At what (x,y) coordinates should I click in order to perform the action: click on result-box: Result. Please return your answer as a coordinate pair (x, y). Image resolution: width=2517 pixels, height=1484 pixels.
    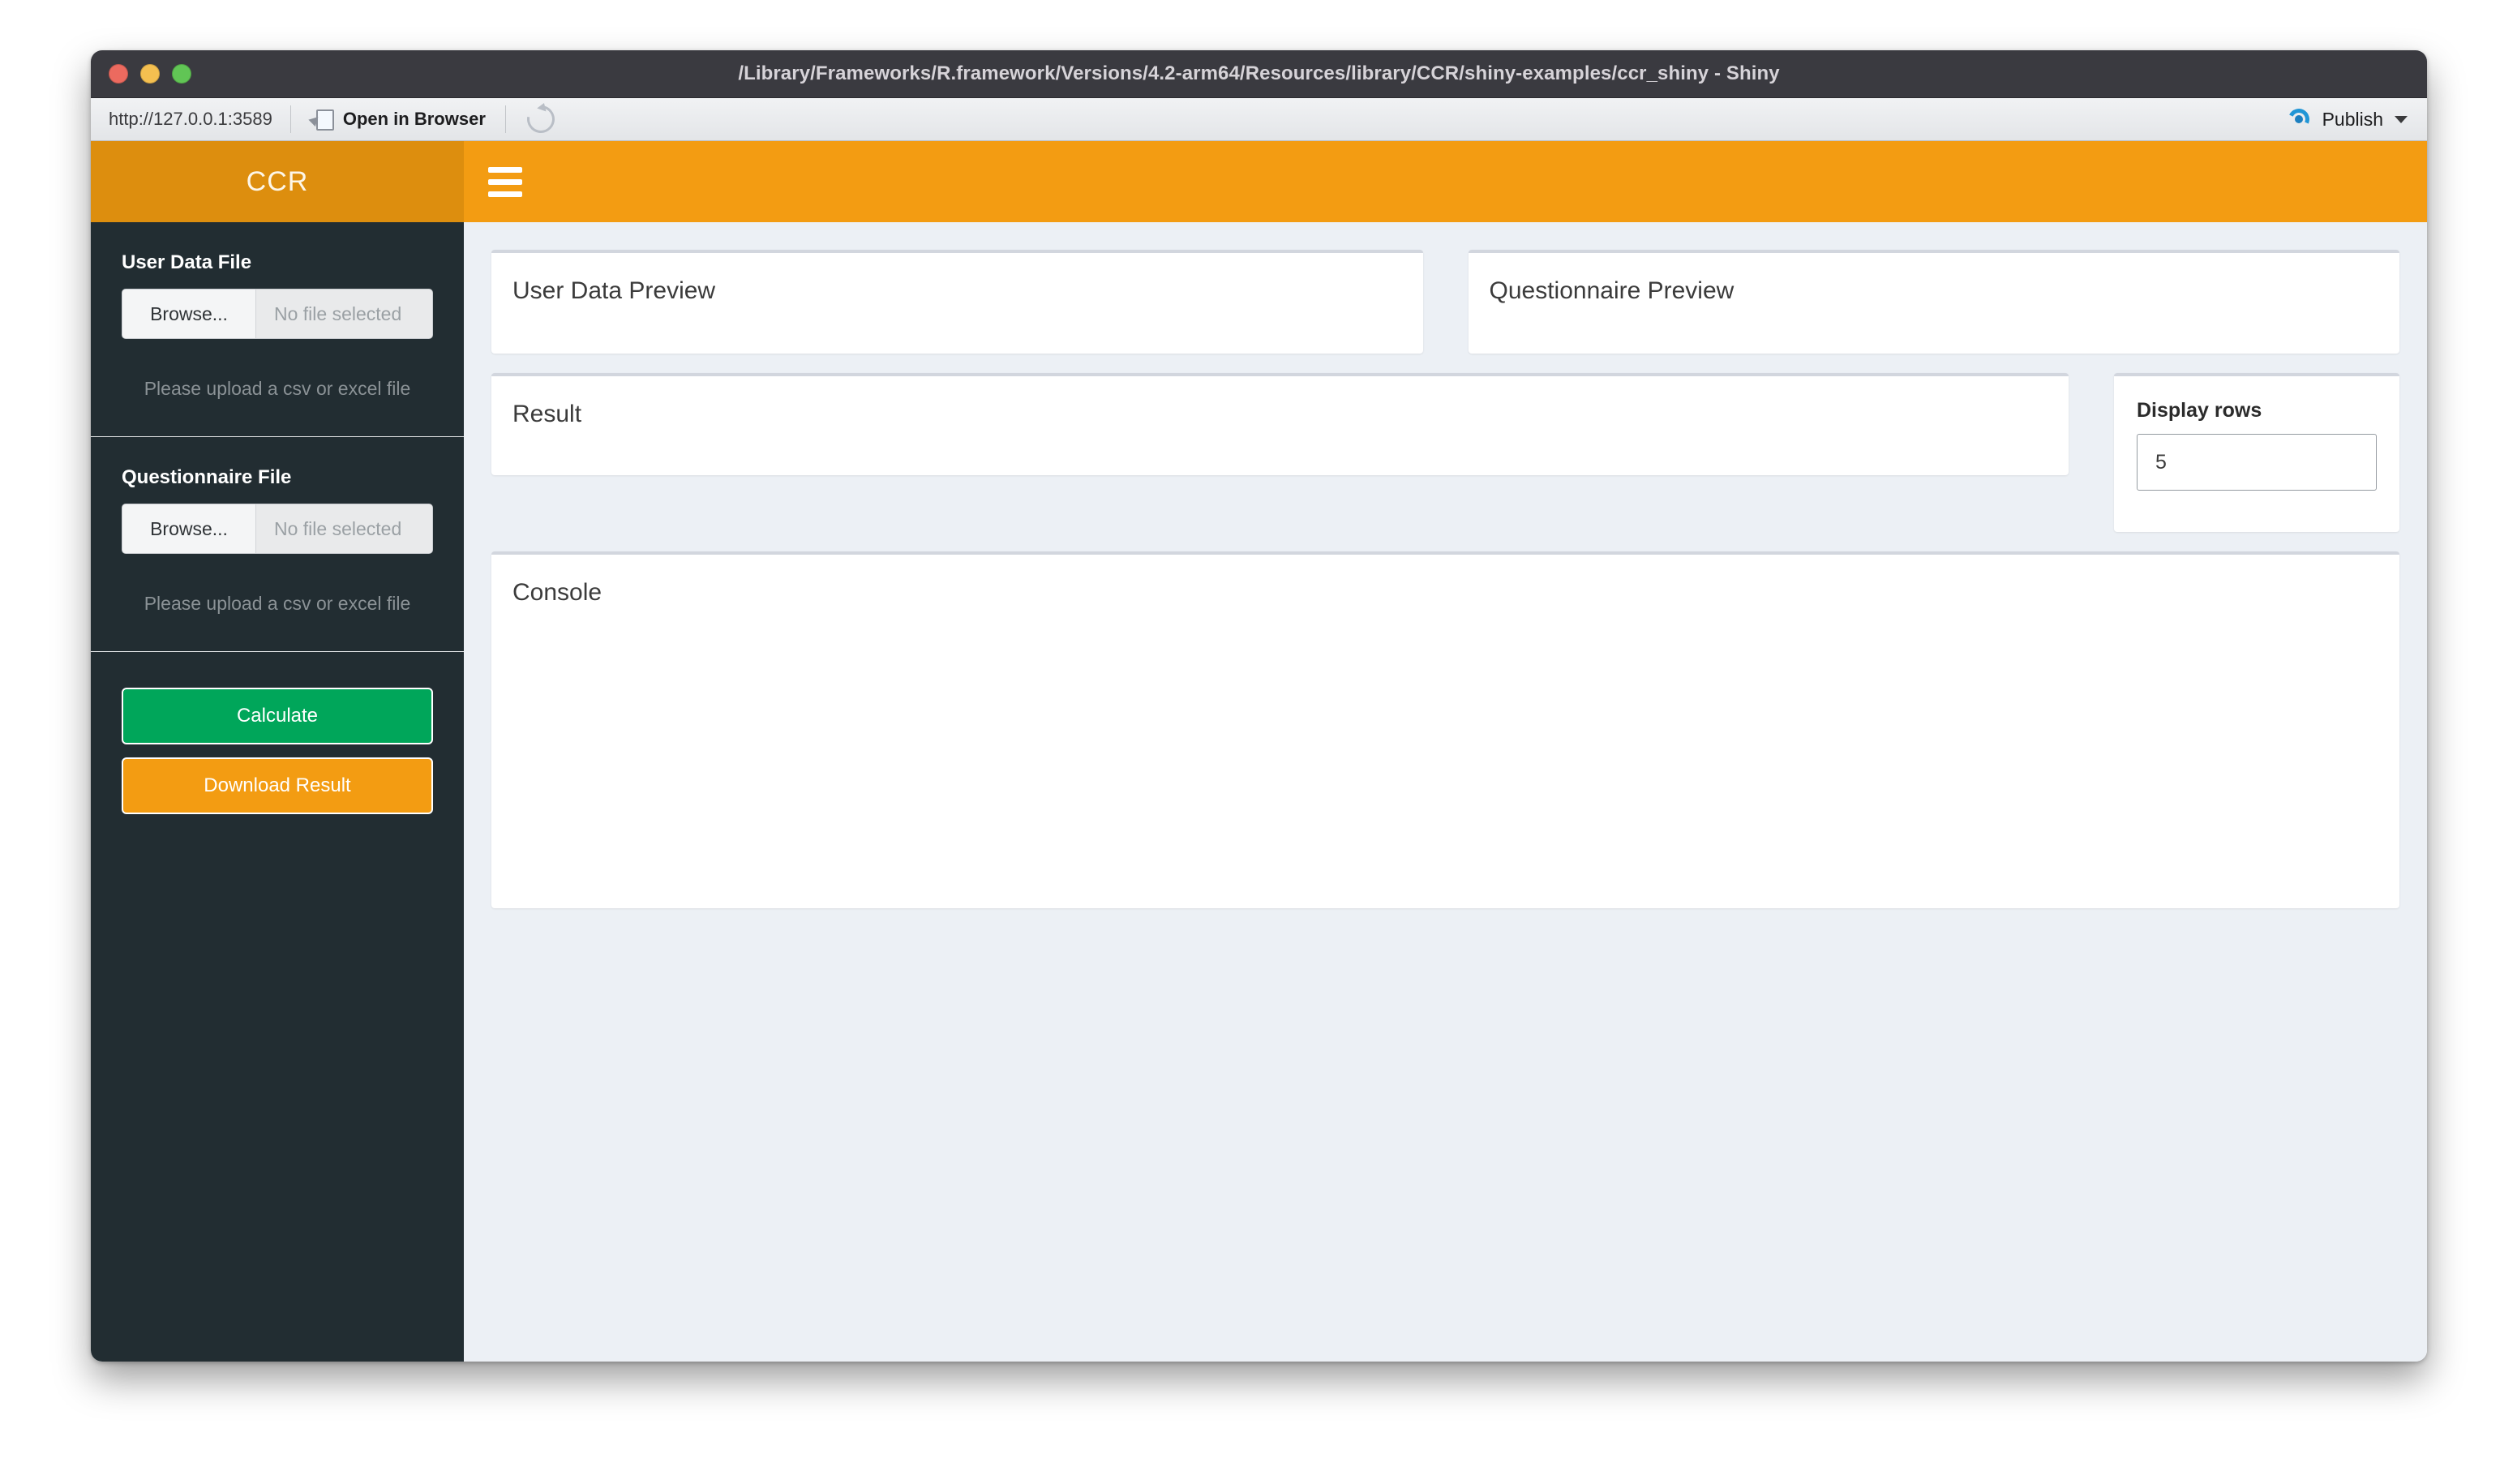
    Looking at the image, I should click on (1280, 424).